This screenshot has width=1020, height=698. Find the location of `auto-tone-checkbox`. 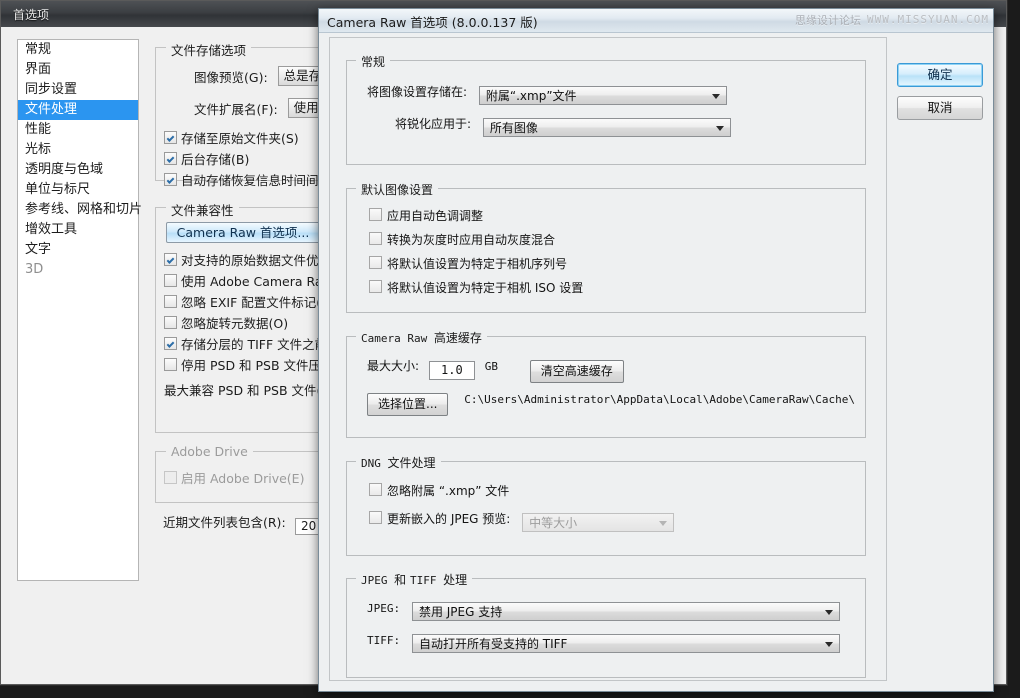

auto-tone-checkbox is located at coordinates (375, 214).